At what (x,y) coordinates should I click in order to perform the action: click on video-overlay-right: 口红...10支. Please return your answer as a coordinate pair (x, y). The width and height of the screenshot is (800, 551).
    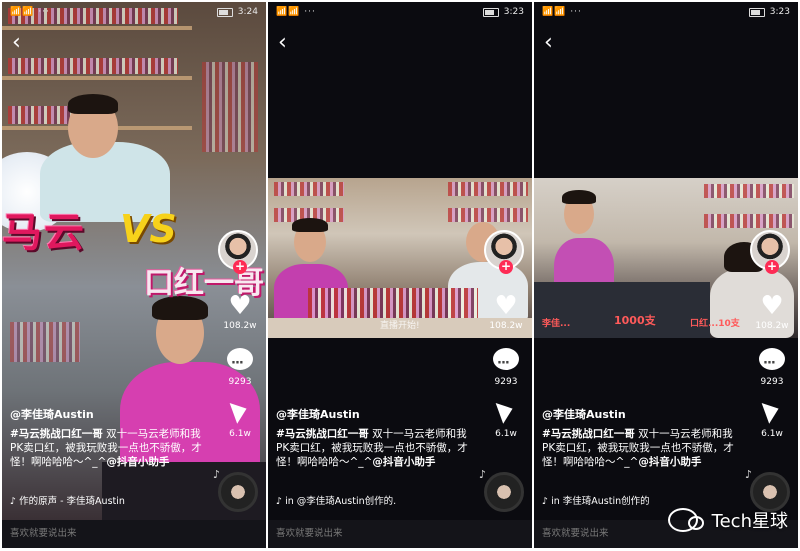
    Looking at the image, I should click on (715, 324).